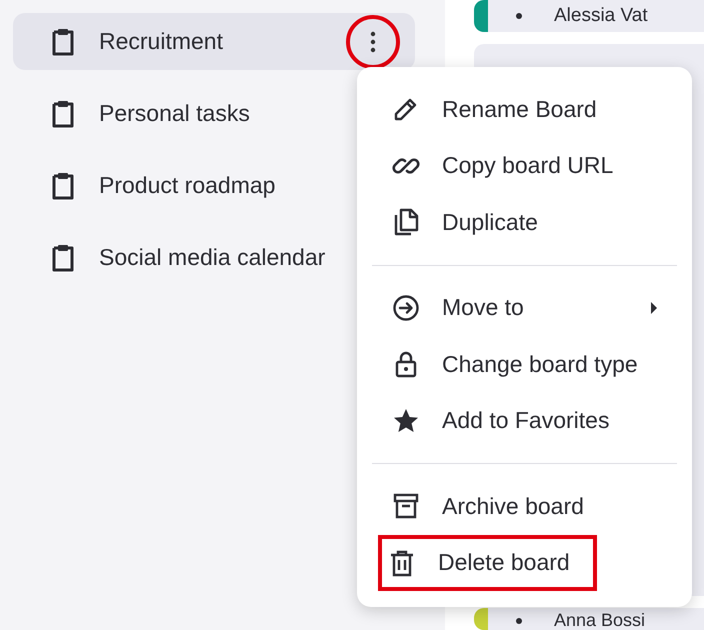  What do you see at coordinates (161, 41) in the screenshot?
I see `board-name: Recruitment` at bounding box center [161, 41].